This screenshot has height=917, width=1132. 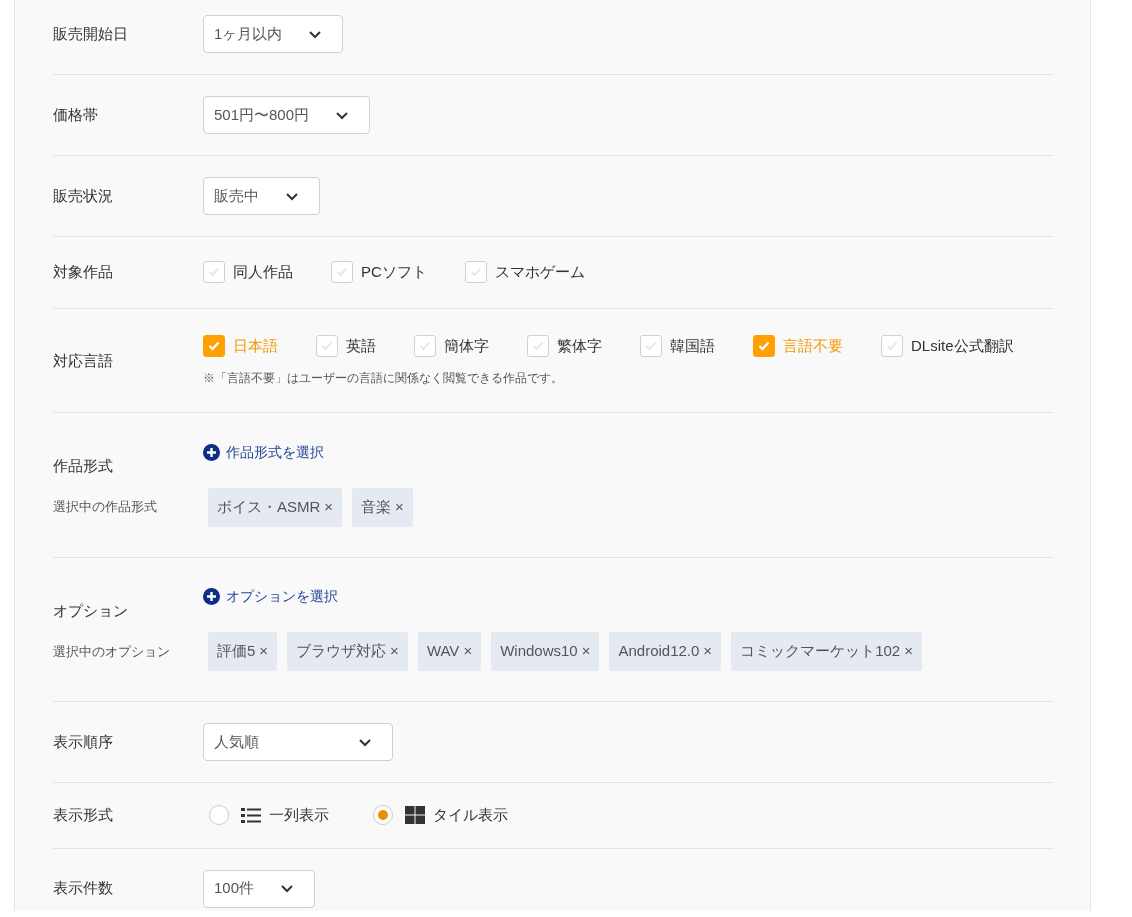 I want to click on checkbox-option: 簡体字, so click(x=451, y=345).